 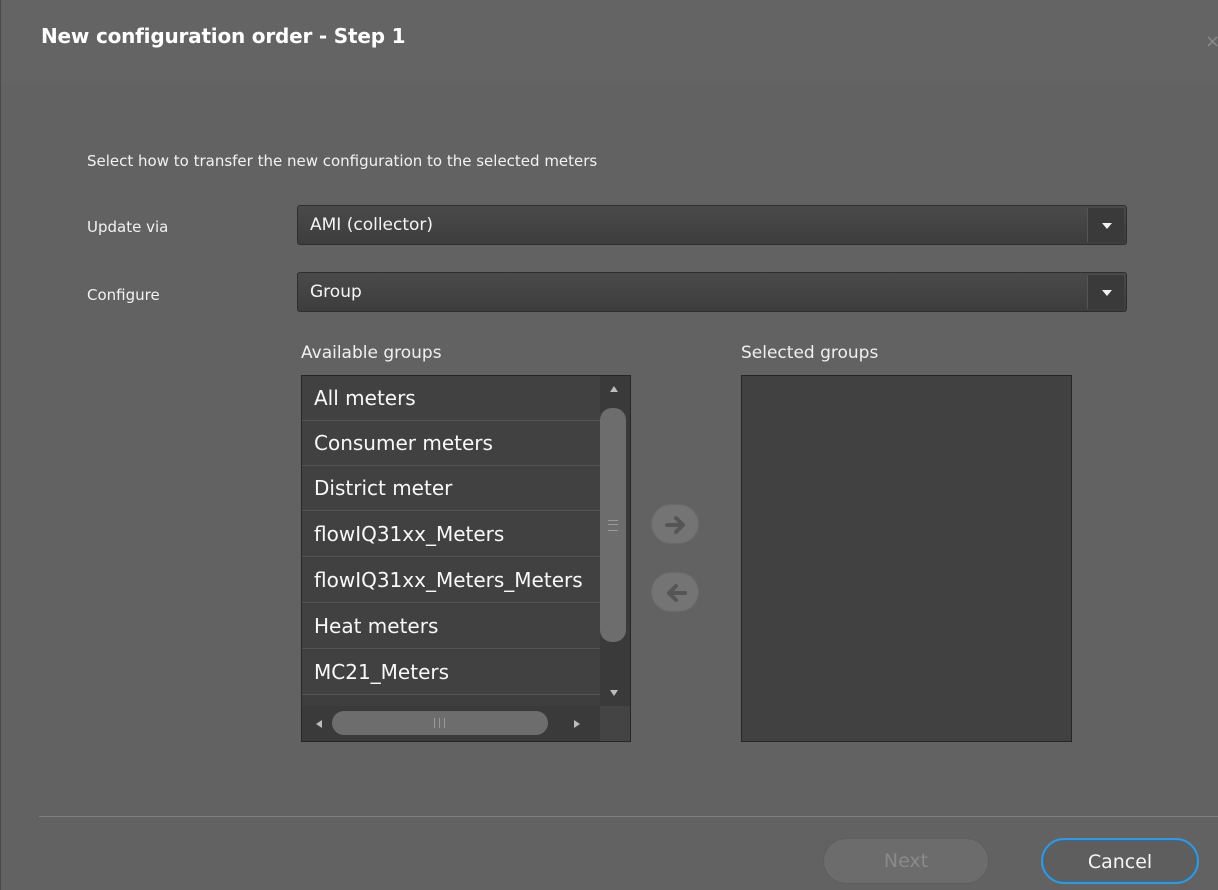 I want to click on list-item: MC21_Meters, so click(x=451, y=672).